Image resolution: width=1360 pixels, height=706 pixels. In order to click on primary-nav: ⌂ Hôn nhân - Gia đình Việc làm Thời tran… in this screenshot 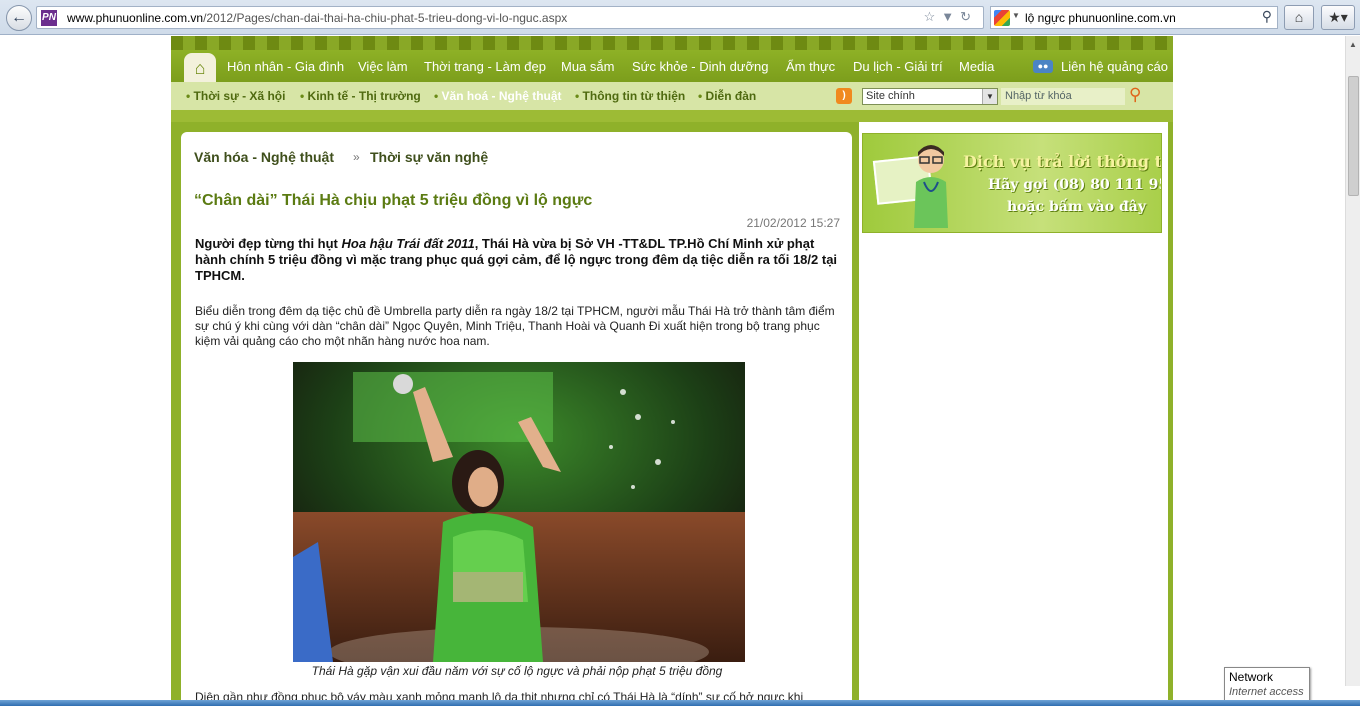, I will do `click(672, 66)`.